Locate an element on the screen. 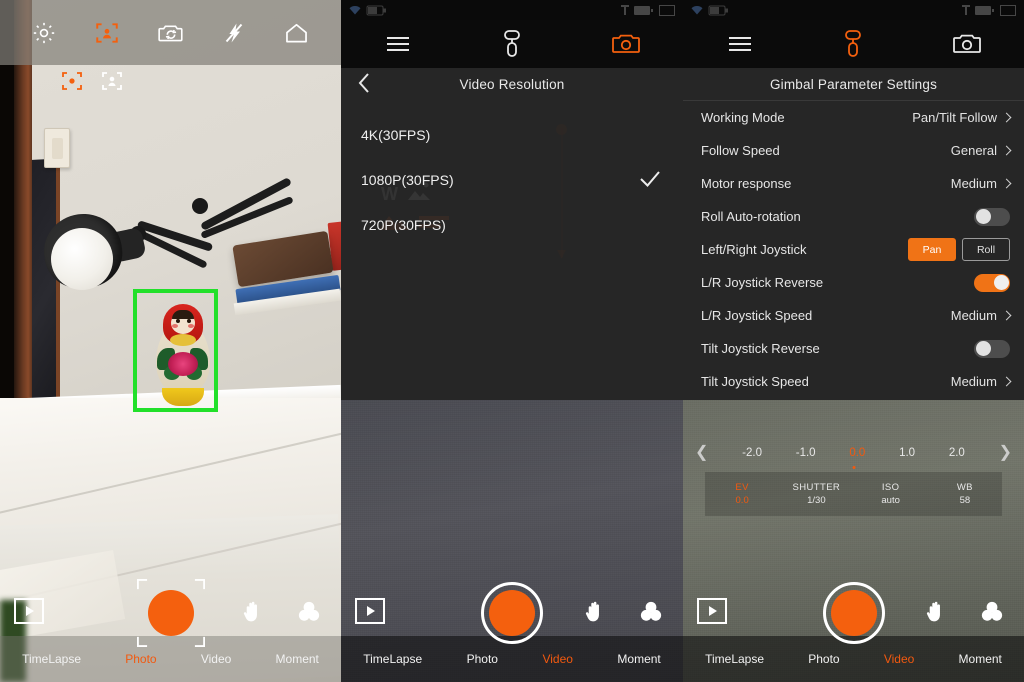 The height and width of the screenshot is (682, 1024). setting-value-group: General is located at coordinates (981, 150).